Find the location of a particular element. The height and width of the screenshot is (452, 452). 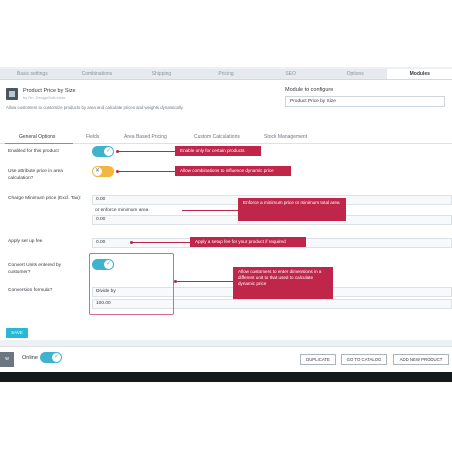

subtab-general-options: General Options is located at coordinates (37, 137).